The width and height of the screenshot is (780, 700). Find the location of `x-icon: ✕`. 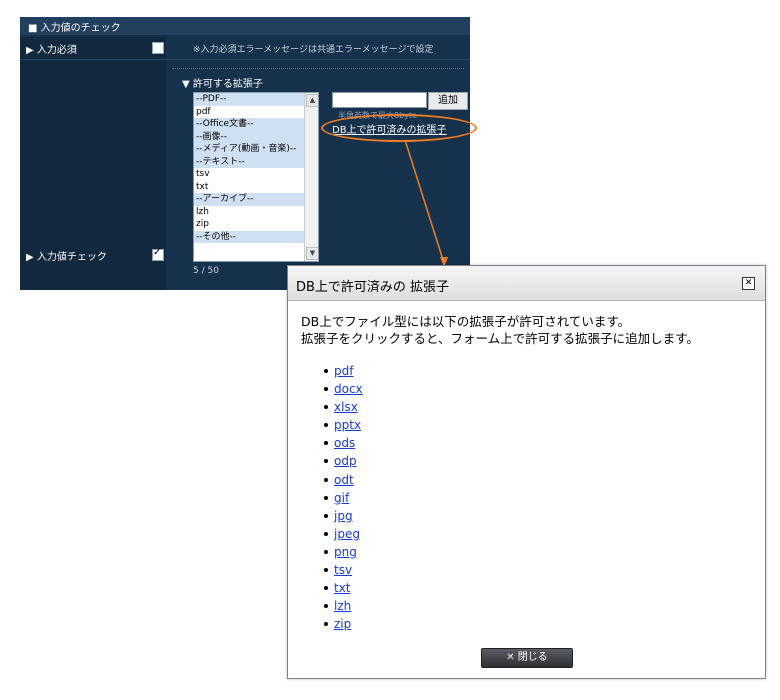

x-icon: ✕ is located at coordinates (510, 657).